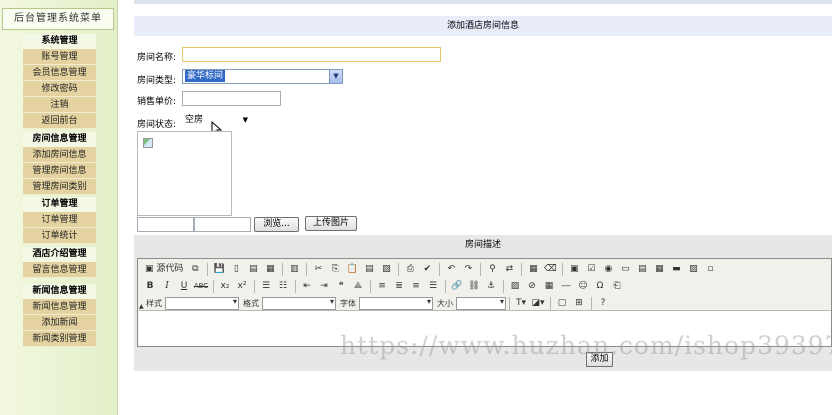 This screenshot has height=415, width=832. I want to click on radio-icon: ◉, so click(608, 269).